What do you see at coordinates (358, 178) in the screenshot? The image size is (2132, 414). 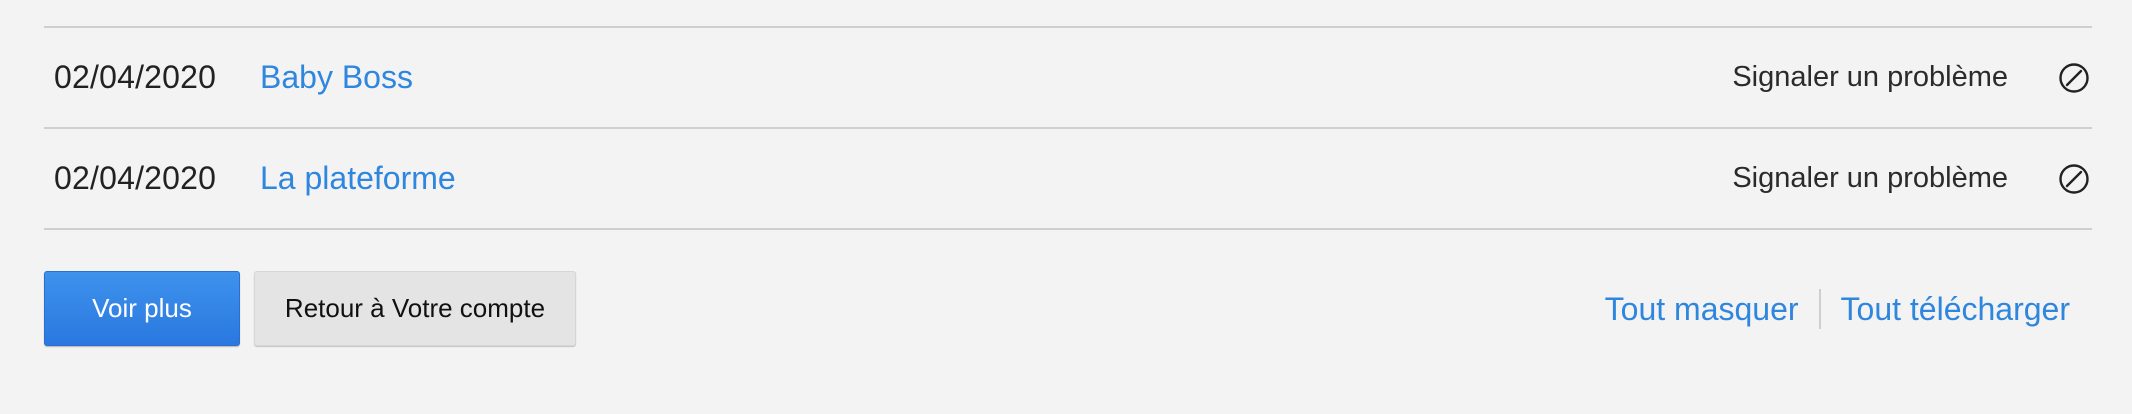 I see `activity-title-link: La plateforme` at bounding box center [358, 178].